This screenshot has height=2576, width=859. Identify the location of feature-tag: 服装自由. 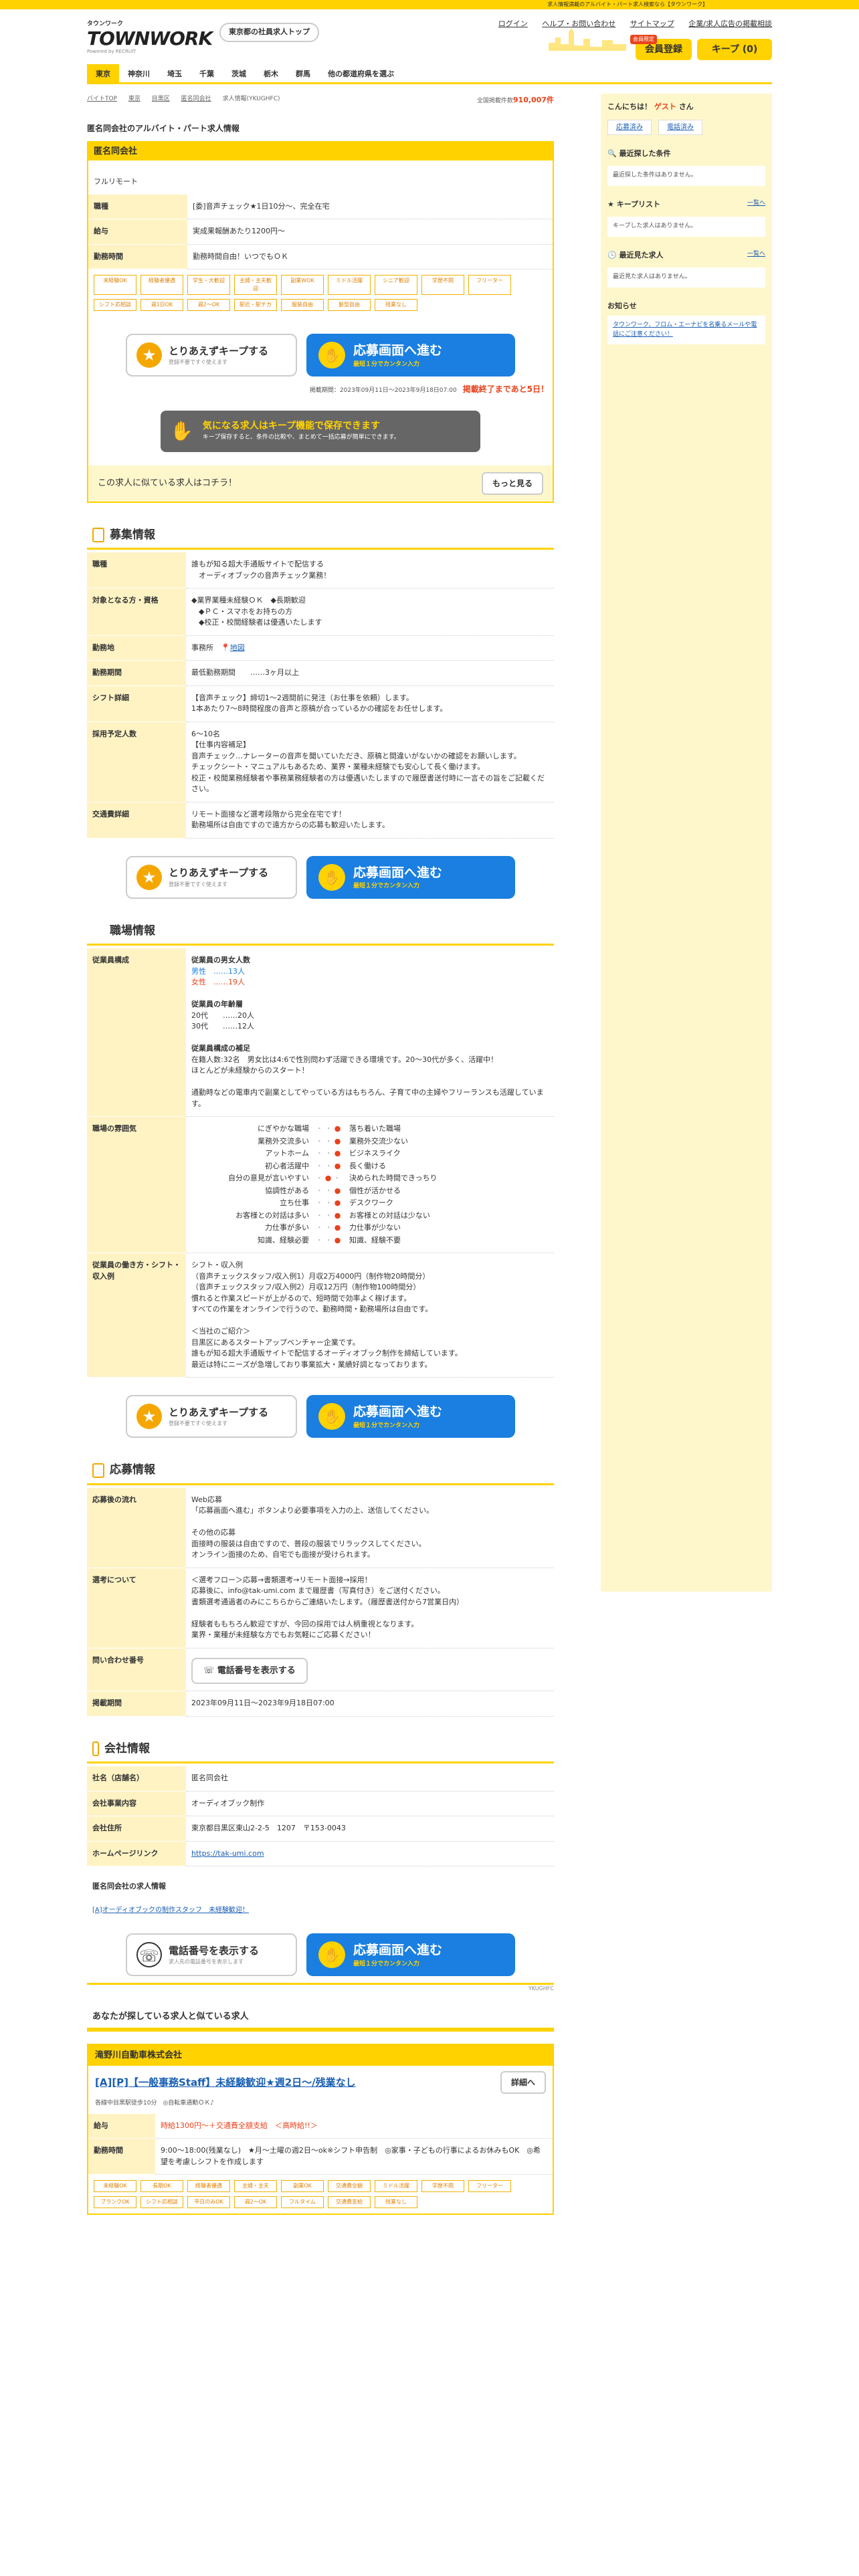
(302, 305).